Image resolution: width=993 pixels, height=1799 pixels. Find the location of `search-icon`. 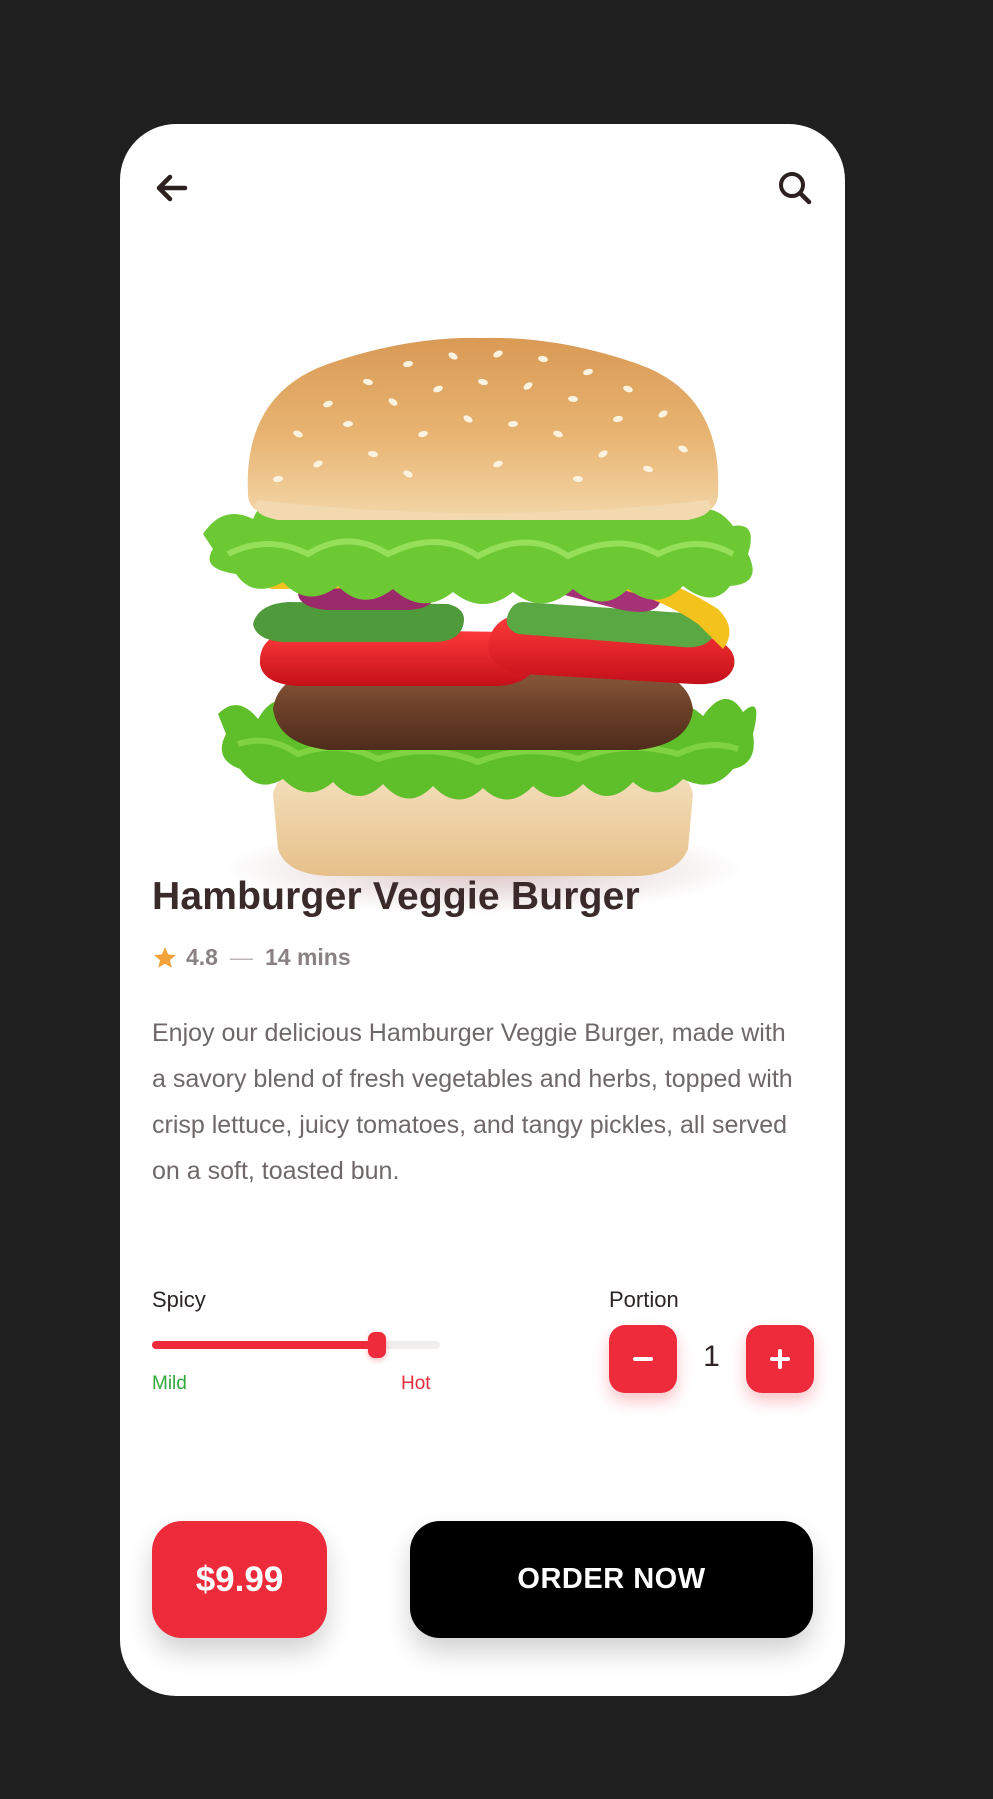

search-icon is located at coordinates (795, 188).